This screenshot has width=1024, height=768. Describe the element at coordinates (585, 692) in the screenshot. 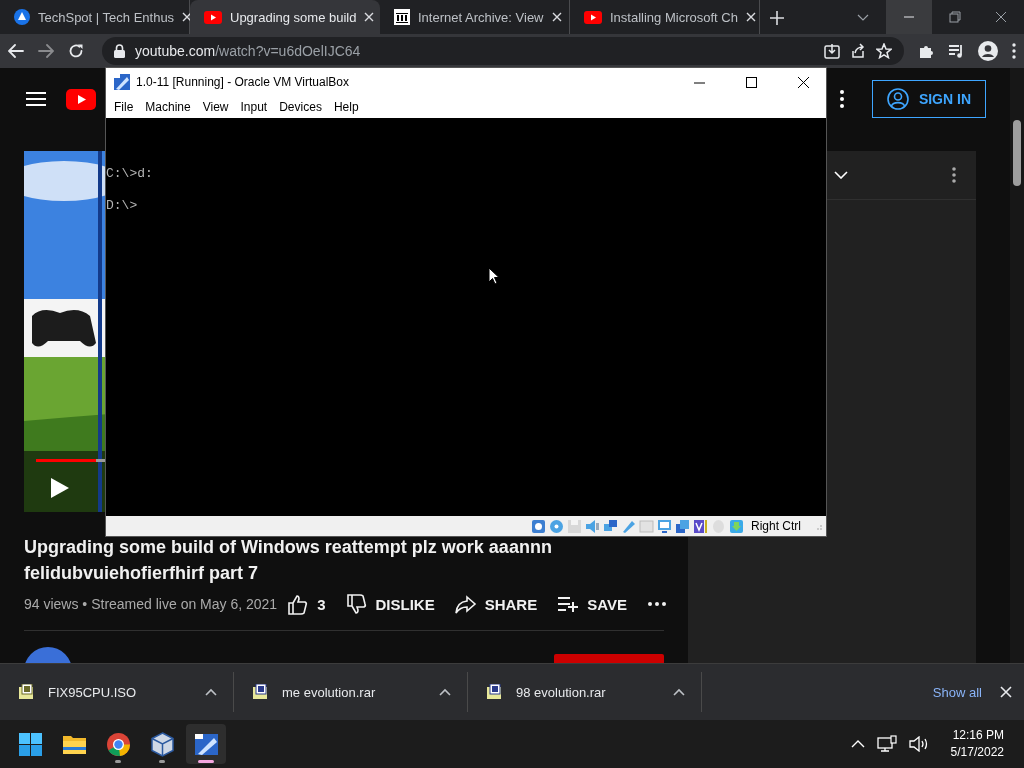

I see `download-item: 98 evolution.rar` at that location.